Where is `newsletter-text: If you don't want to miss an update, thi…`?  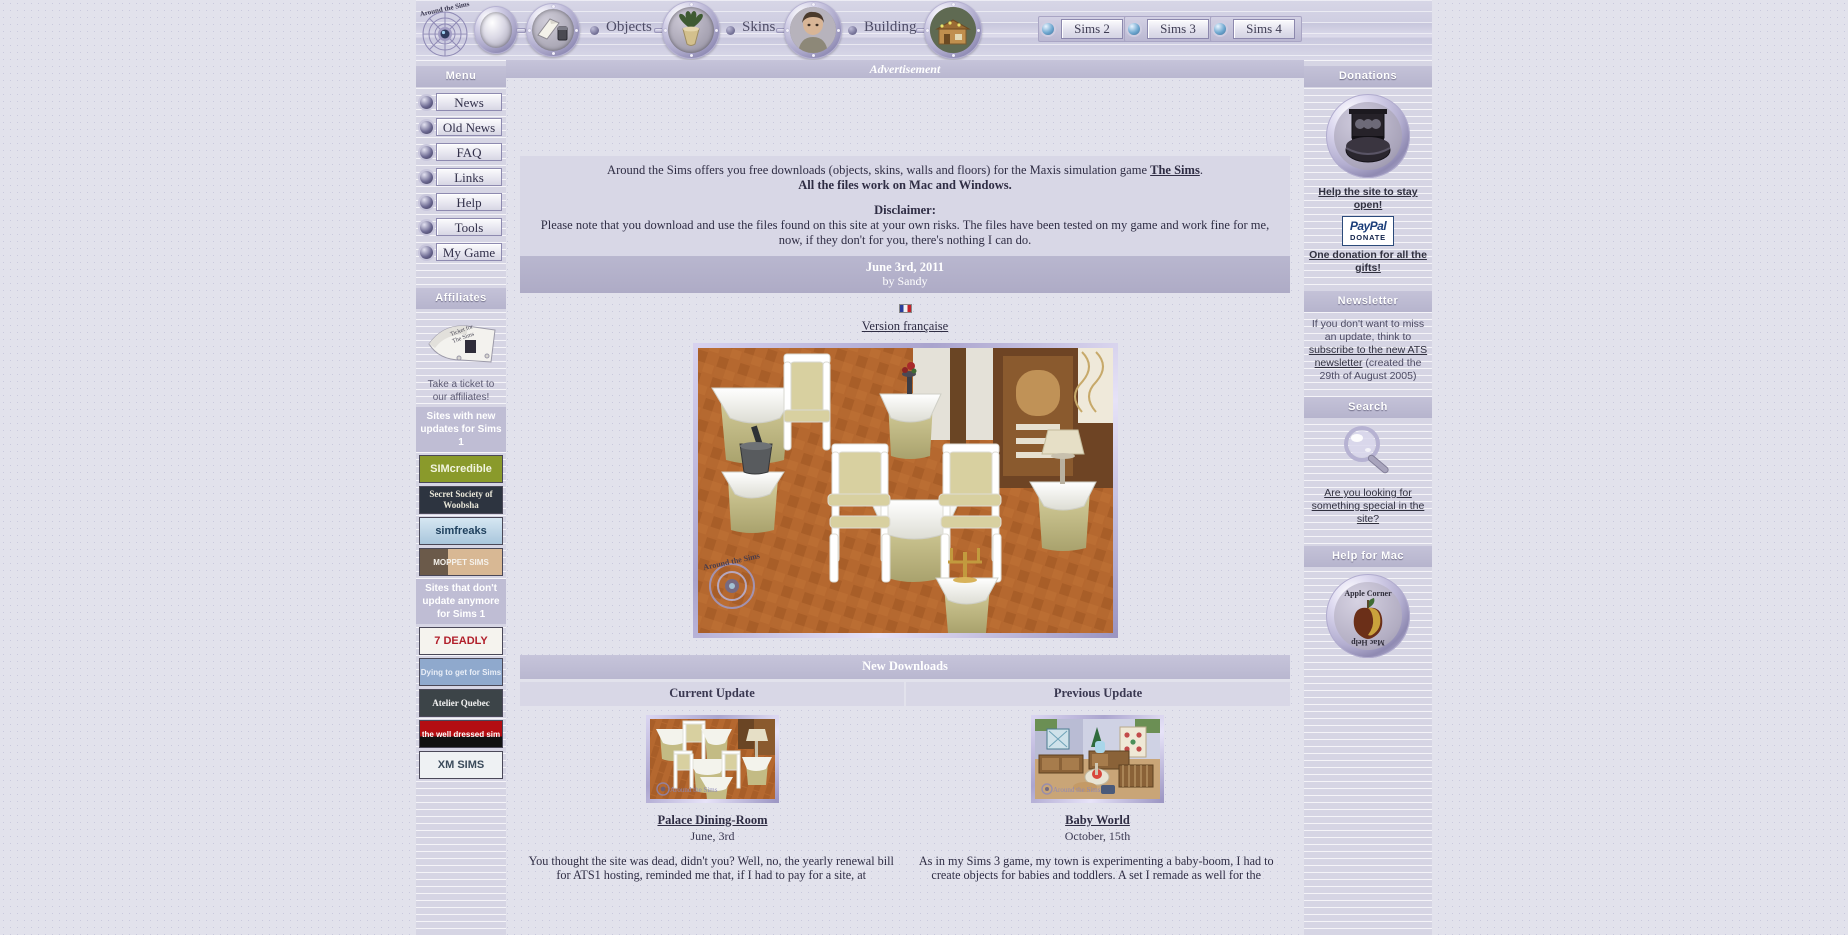
newsletter-text: If you don't want to miss an update, thi… is located at coordinates (1368, 350).